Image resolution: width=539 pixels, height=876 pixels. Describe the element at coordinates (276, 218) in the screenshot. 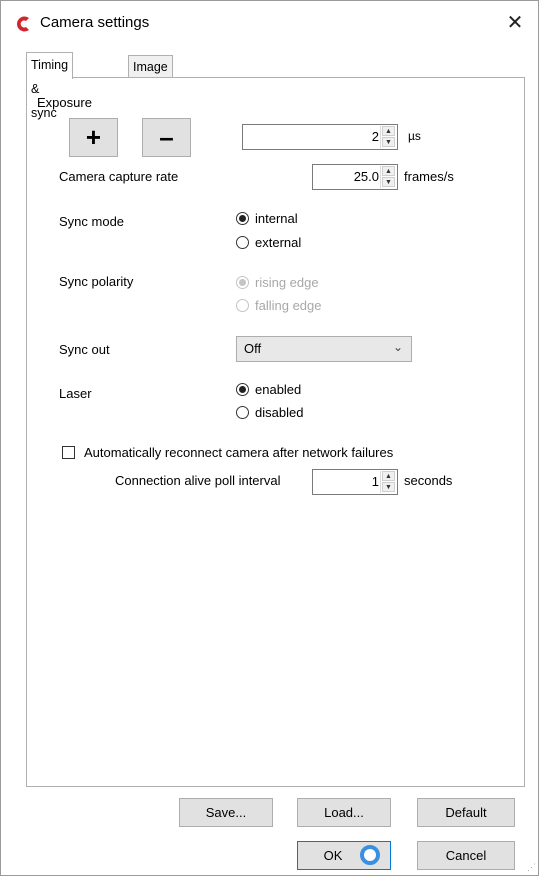

I see `sync-mode-internal-label: internal` at that location.